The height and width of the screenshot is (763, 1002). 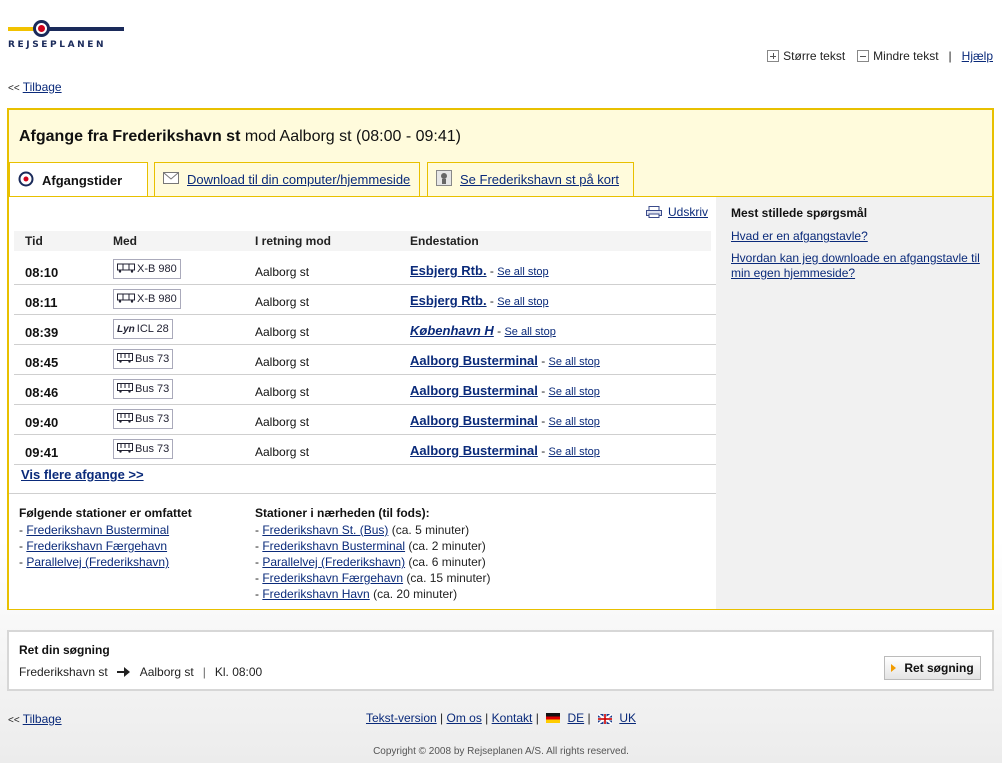 I want to click on back-link-top: << Tilbage, so click(x=35, y=87).